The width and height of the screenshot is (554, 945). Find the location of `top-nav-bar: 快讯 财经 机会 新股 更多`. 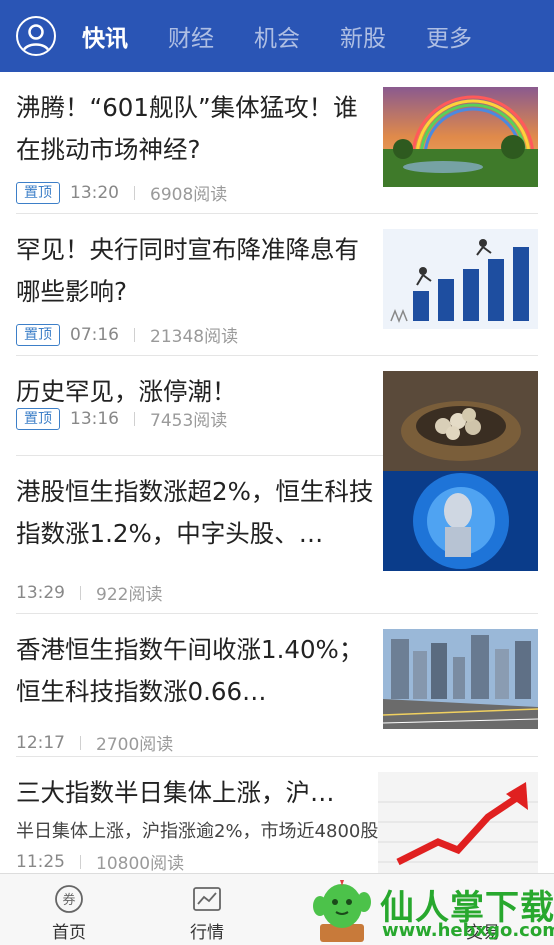

top-nav-bar: 快讯 财经 机会 新股 更多 is located at coordinates (277, 36).